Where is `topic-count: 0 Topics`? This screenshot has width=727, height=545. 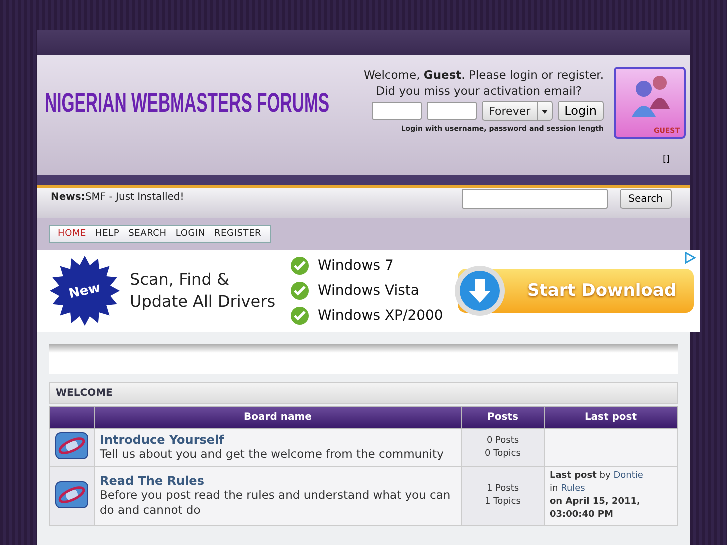
topic-count: 0 Topics is located at coordinates (503, 454).